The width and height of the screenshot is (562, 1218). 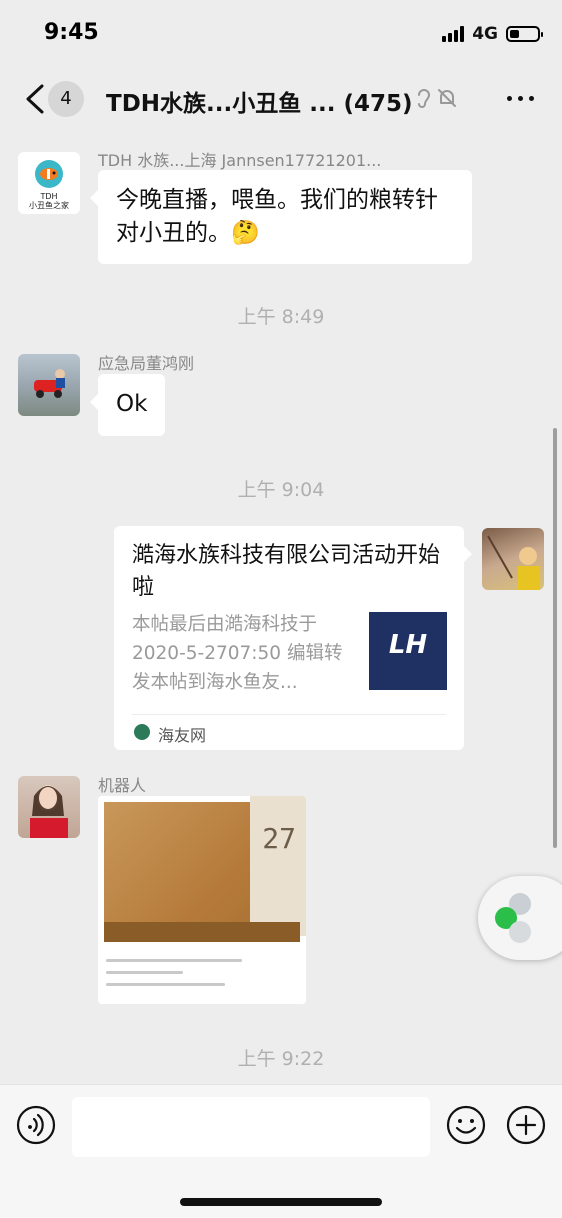 I want to click on plus-icon, so click(x=526, y=1125).